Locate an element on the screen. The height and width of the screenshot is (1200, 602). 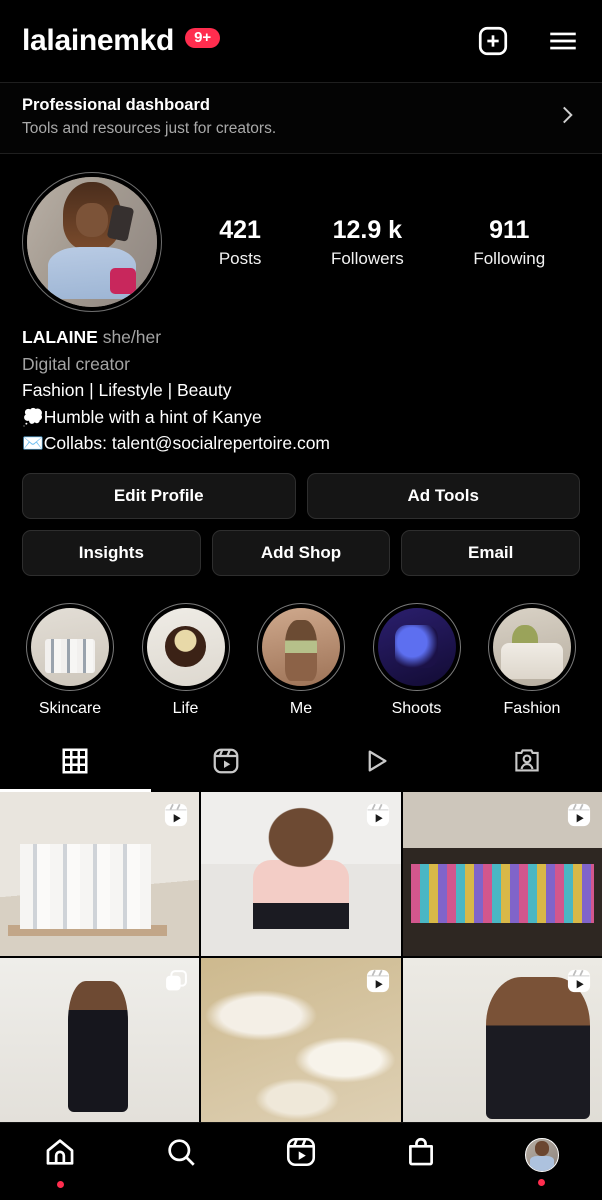
bio-pronouns: she/her is located at coordinates (132, 337).